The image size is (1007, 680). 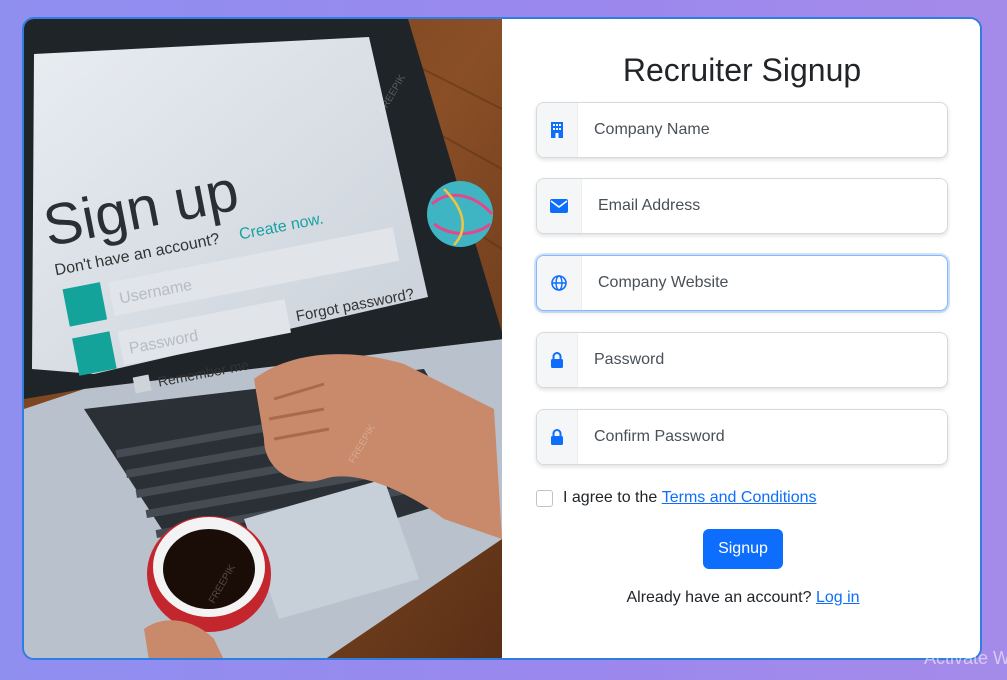 I want to click on company-name-input, so click(x=762, y=130).